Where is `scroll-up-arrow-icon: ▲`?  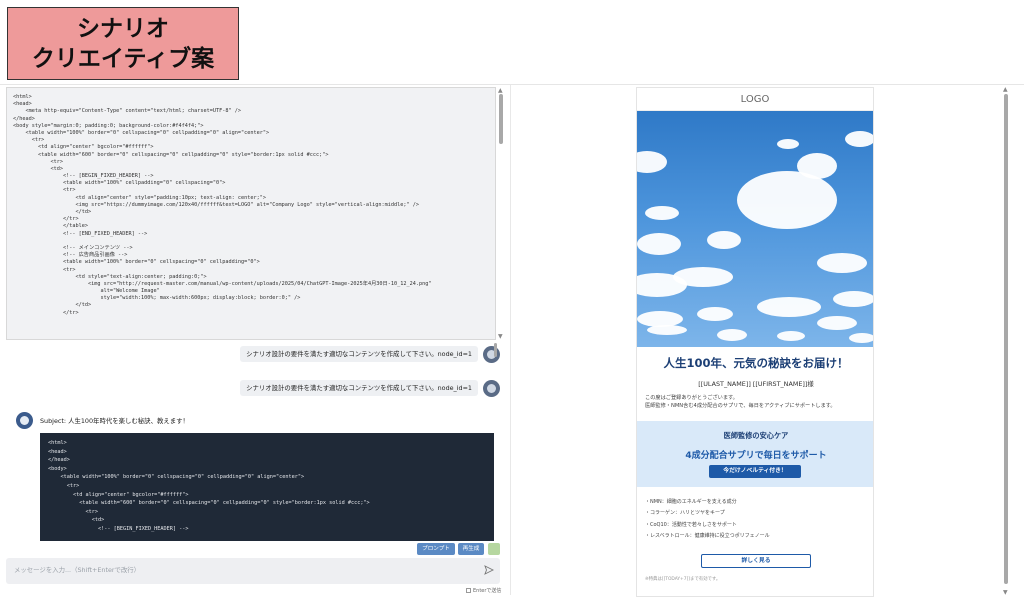
scroll-up-arrow-icon: ▲ is located at coordinates (500, 90).